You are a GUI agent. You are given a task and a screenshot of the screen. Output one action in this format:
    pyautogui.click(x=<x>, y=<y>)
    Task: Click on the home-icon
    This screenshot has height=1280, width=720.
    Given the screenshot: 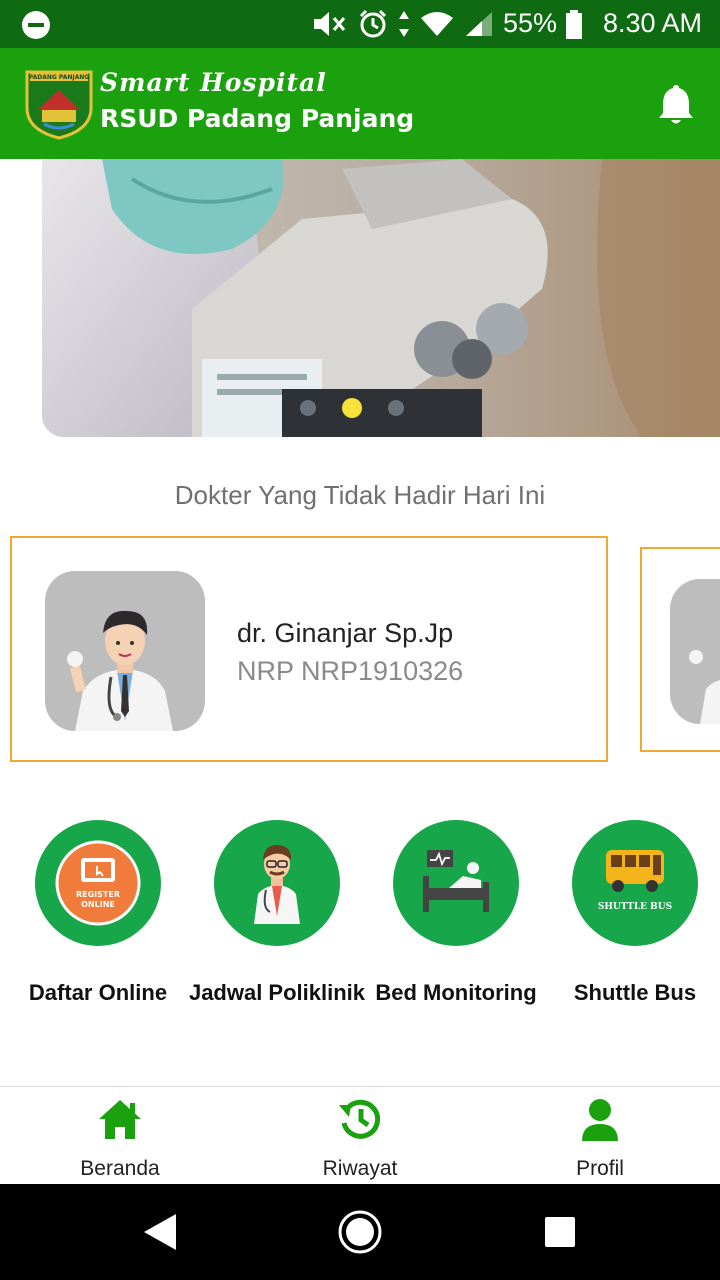 What is the action you would take?
    pyautogui.click(x=120, y=1119)
    